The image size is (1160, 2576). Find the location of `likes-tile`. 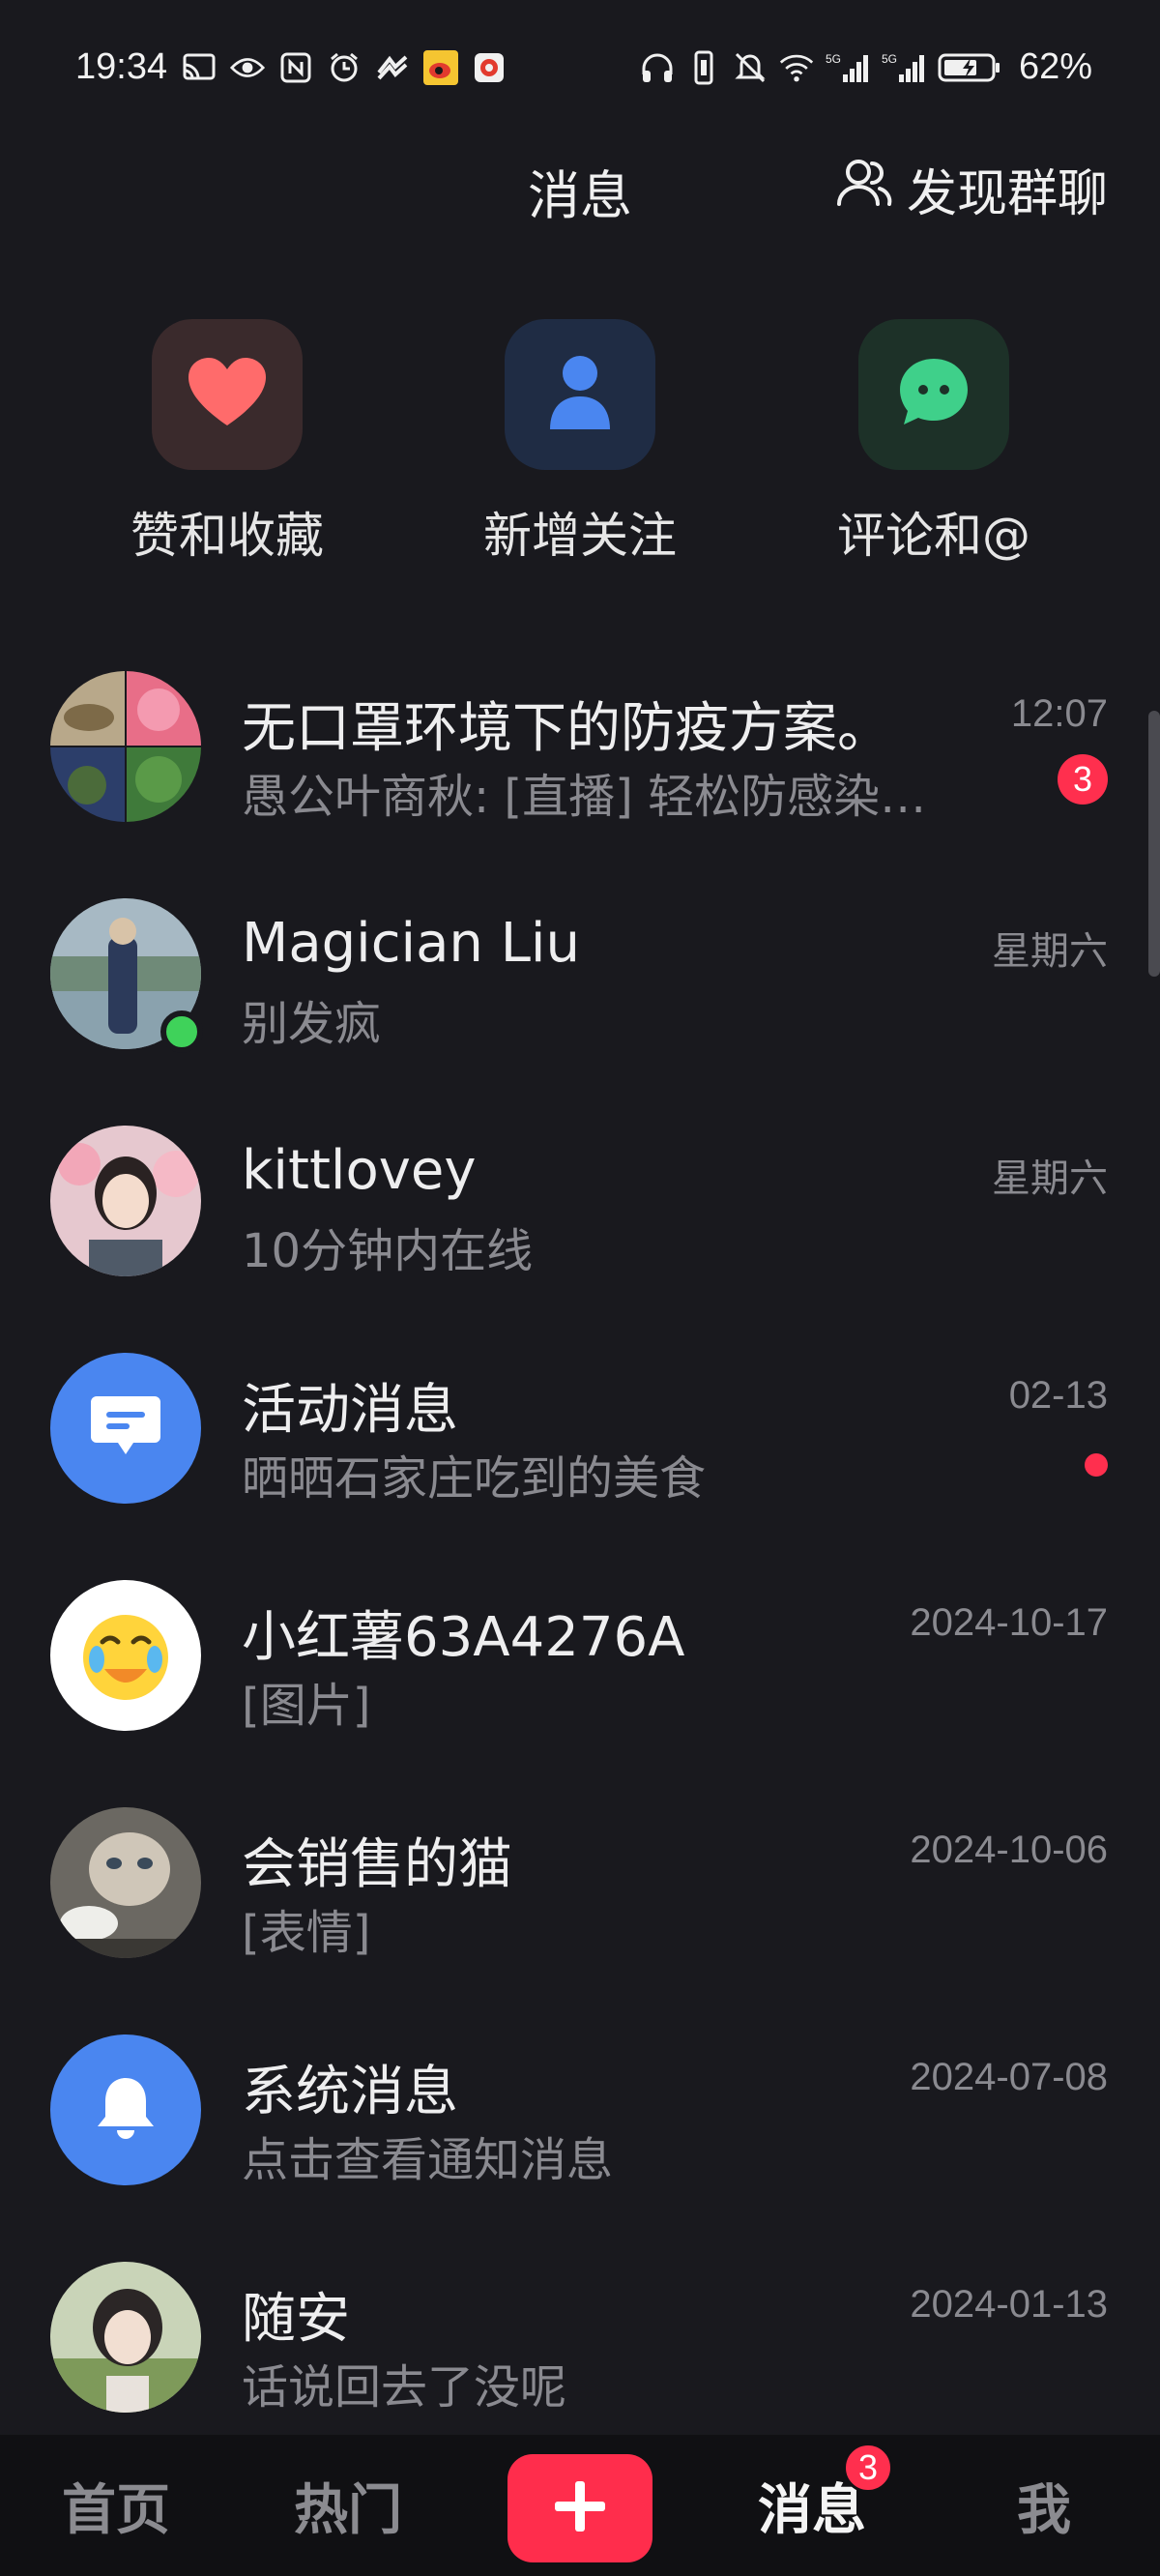

likes-tile is located at coordinates (228, 394).